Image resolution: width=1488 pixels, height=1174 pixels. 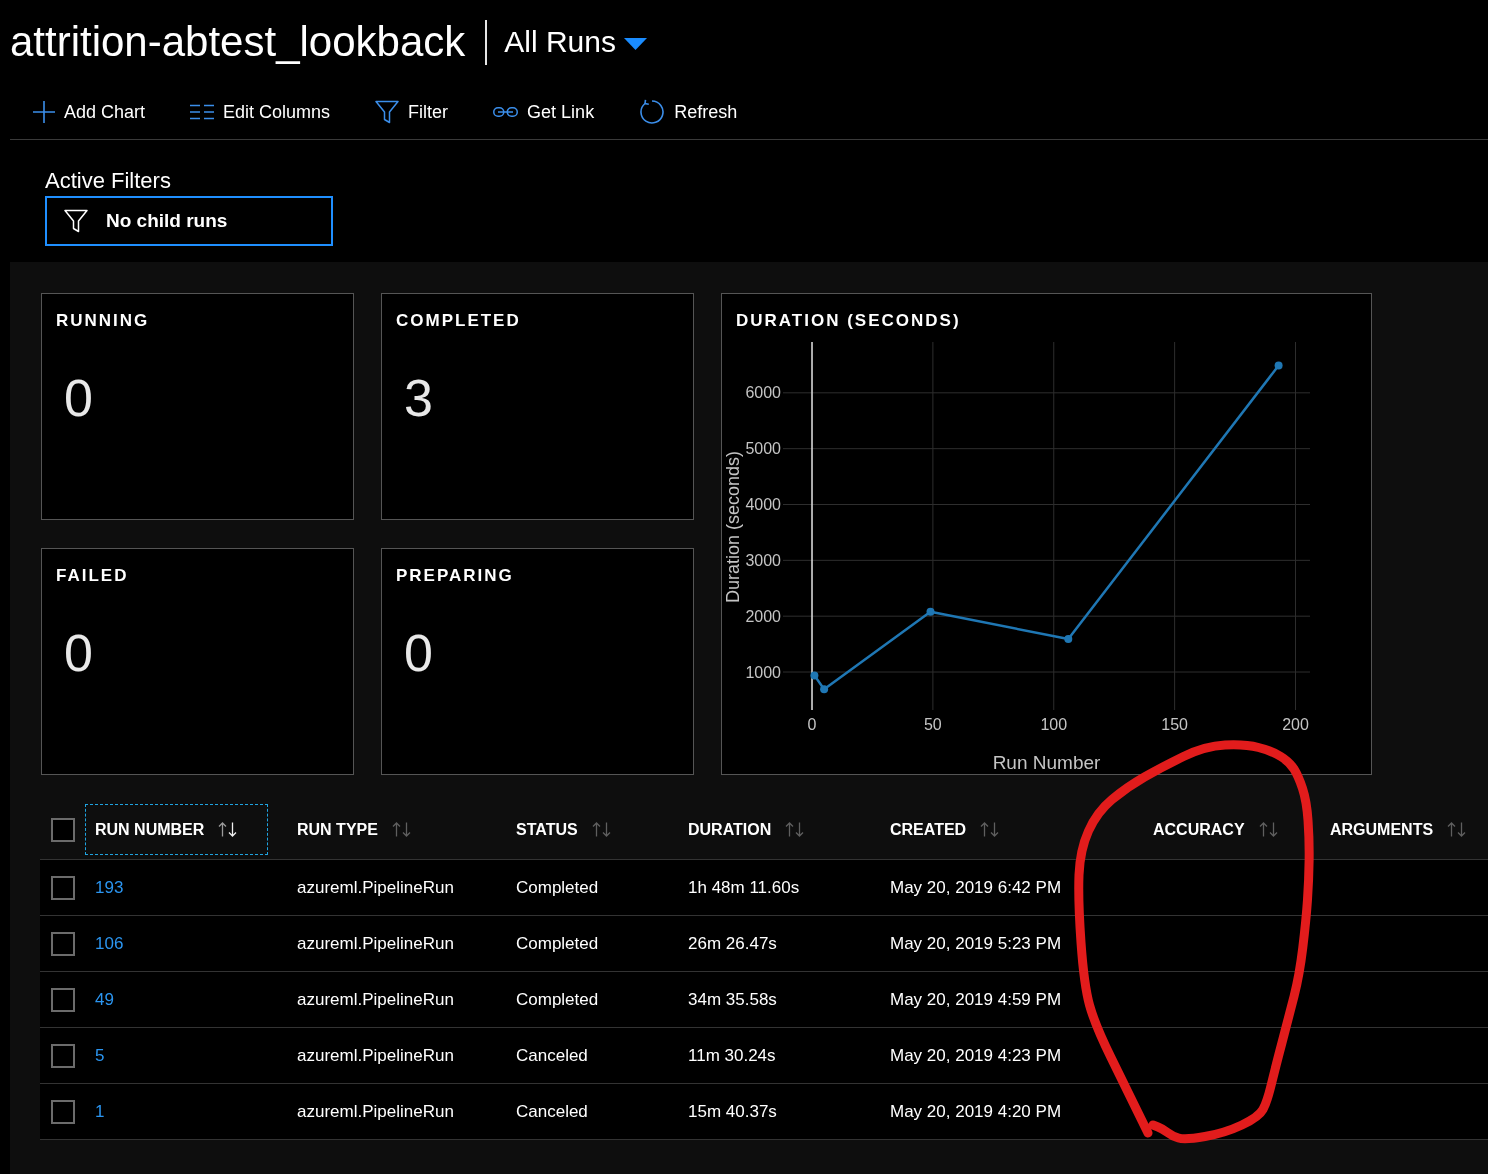 I want to click on run-link: 193, so click(x=109, y=887).